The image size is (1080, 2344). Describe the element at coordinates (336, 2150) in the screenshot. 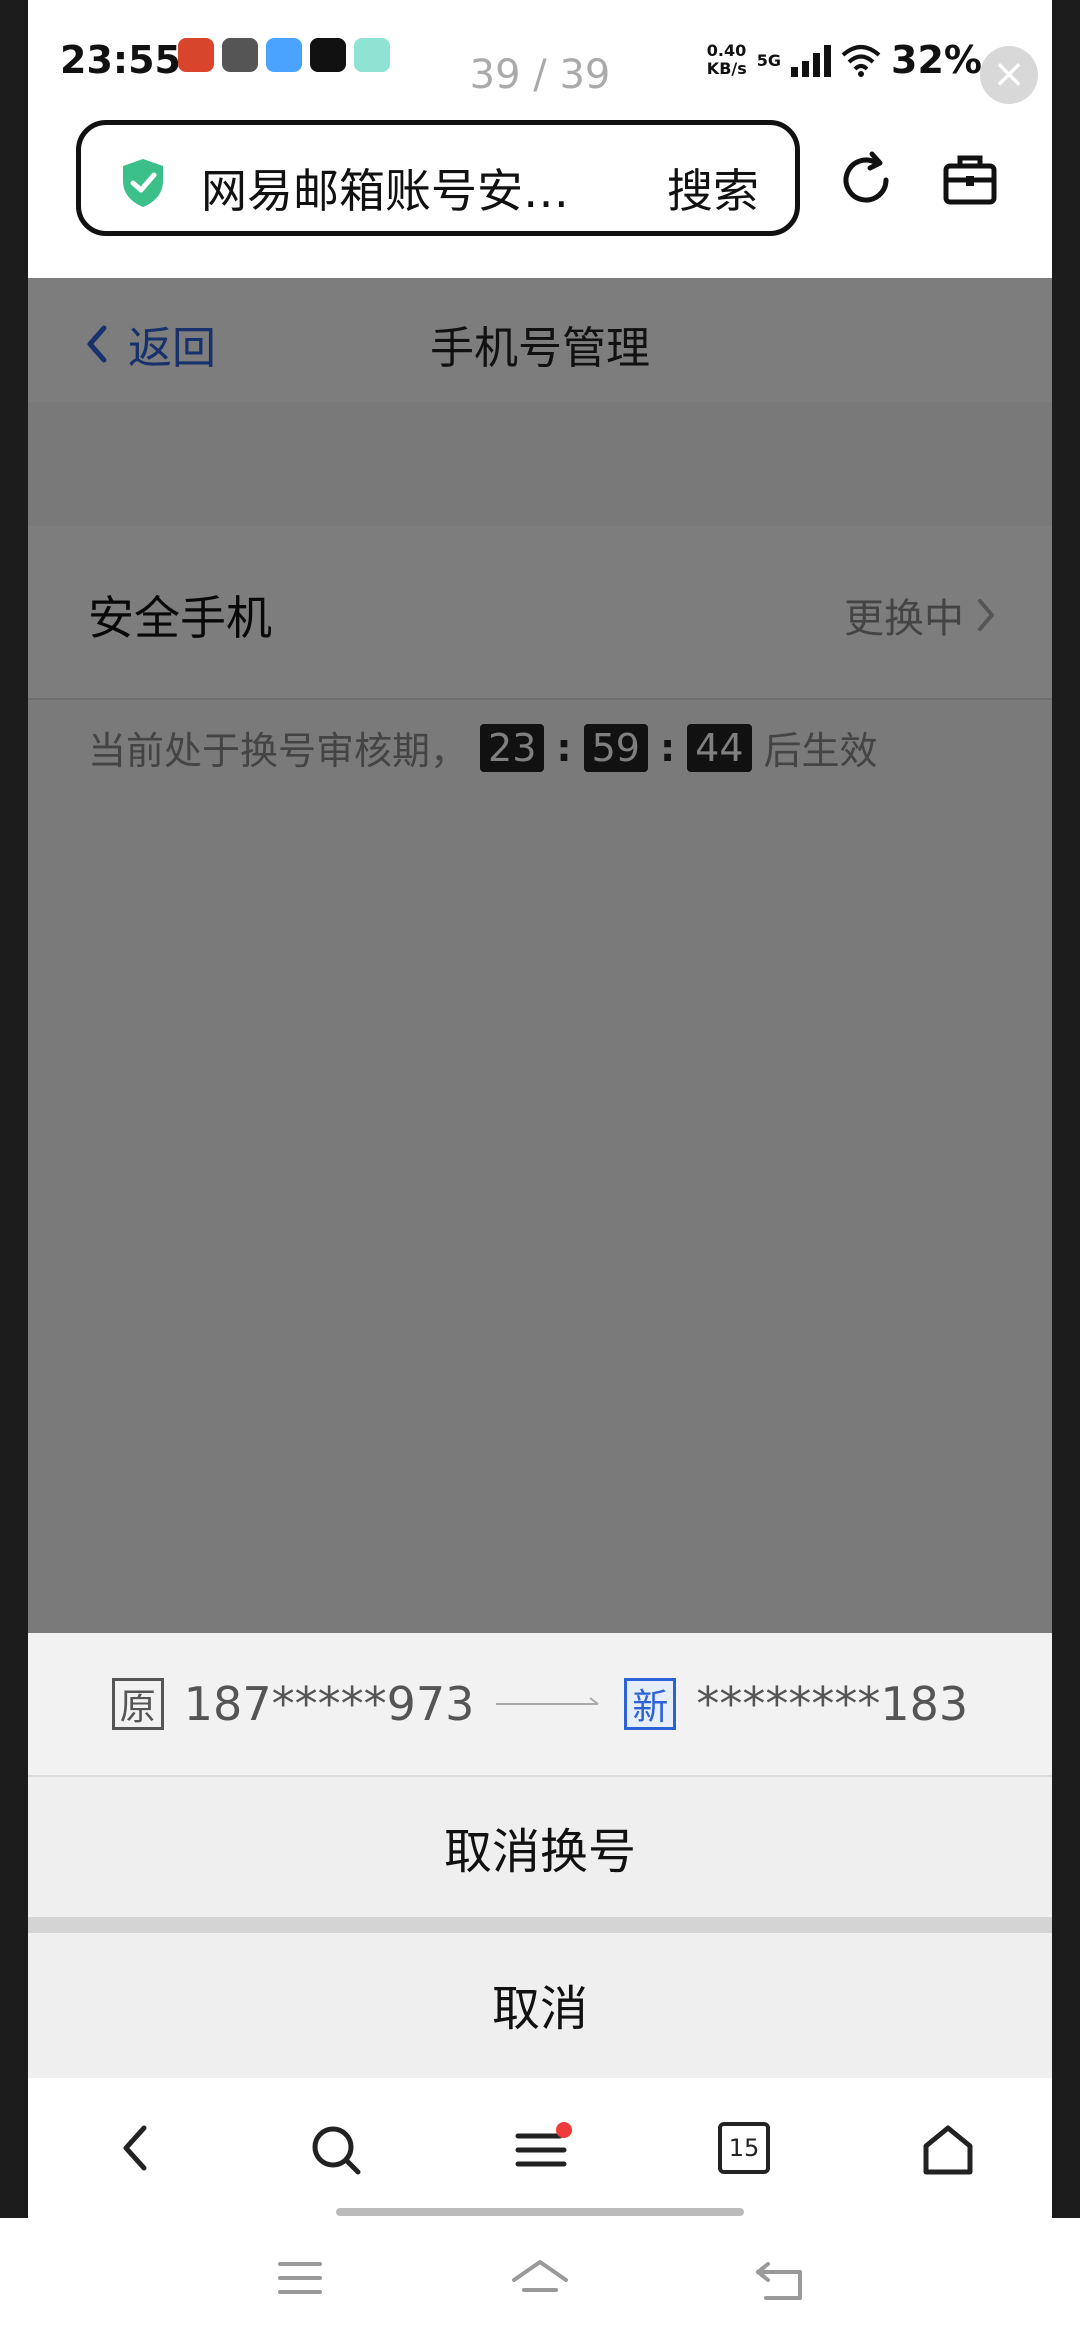

I see `search-icon` at that location.